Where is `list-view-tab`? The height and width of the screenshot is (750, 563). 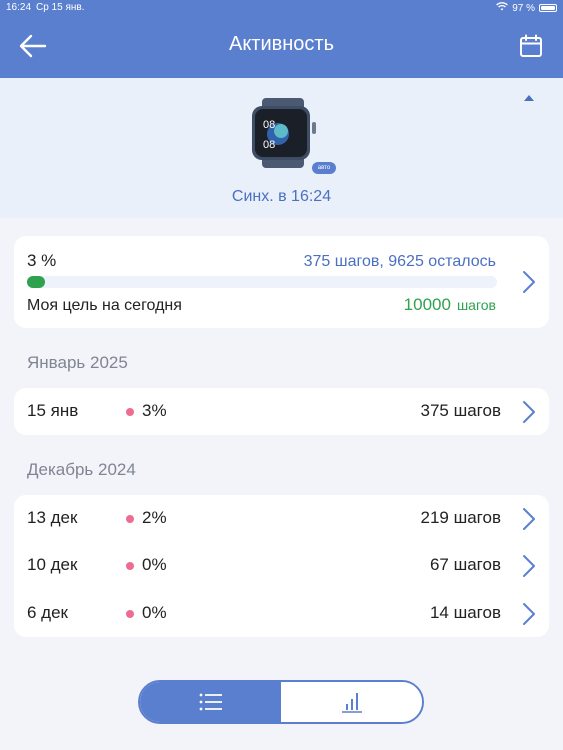 list-view-tab is located at coordinates (210, 702).